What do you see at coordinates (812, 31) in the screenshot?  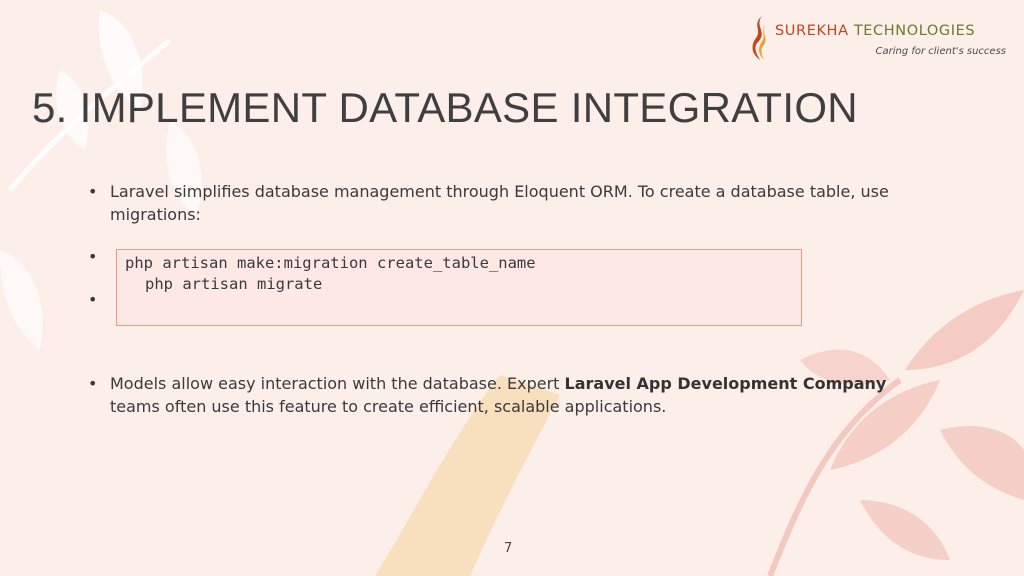 I see `logo-name-part1: SUREKHA` at bounding box center [812, 31].